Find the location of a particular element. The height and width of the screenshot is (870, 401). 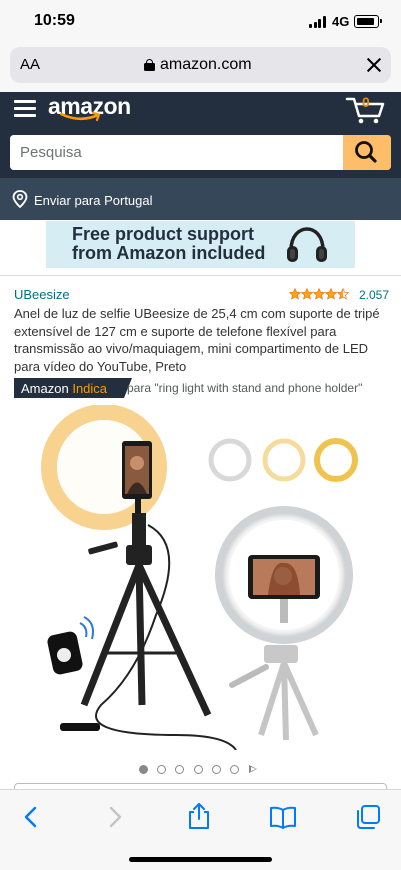

cellular-signal-icon is located at coordinates (318, 22).